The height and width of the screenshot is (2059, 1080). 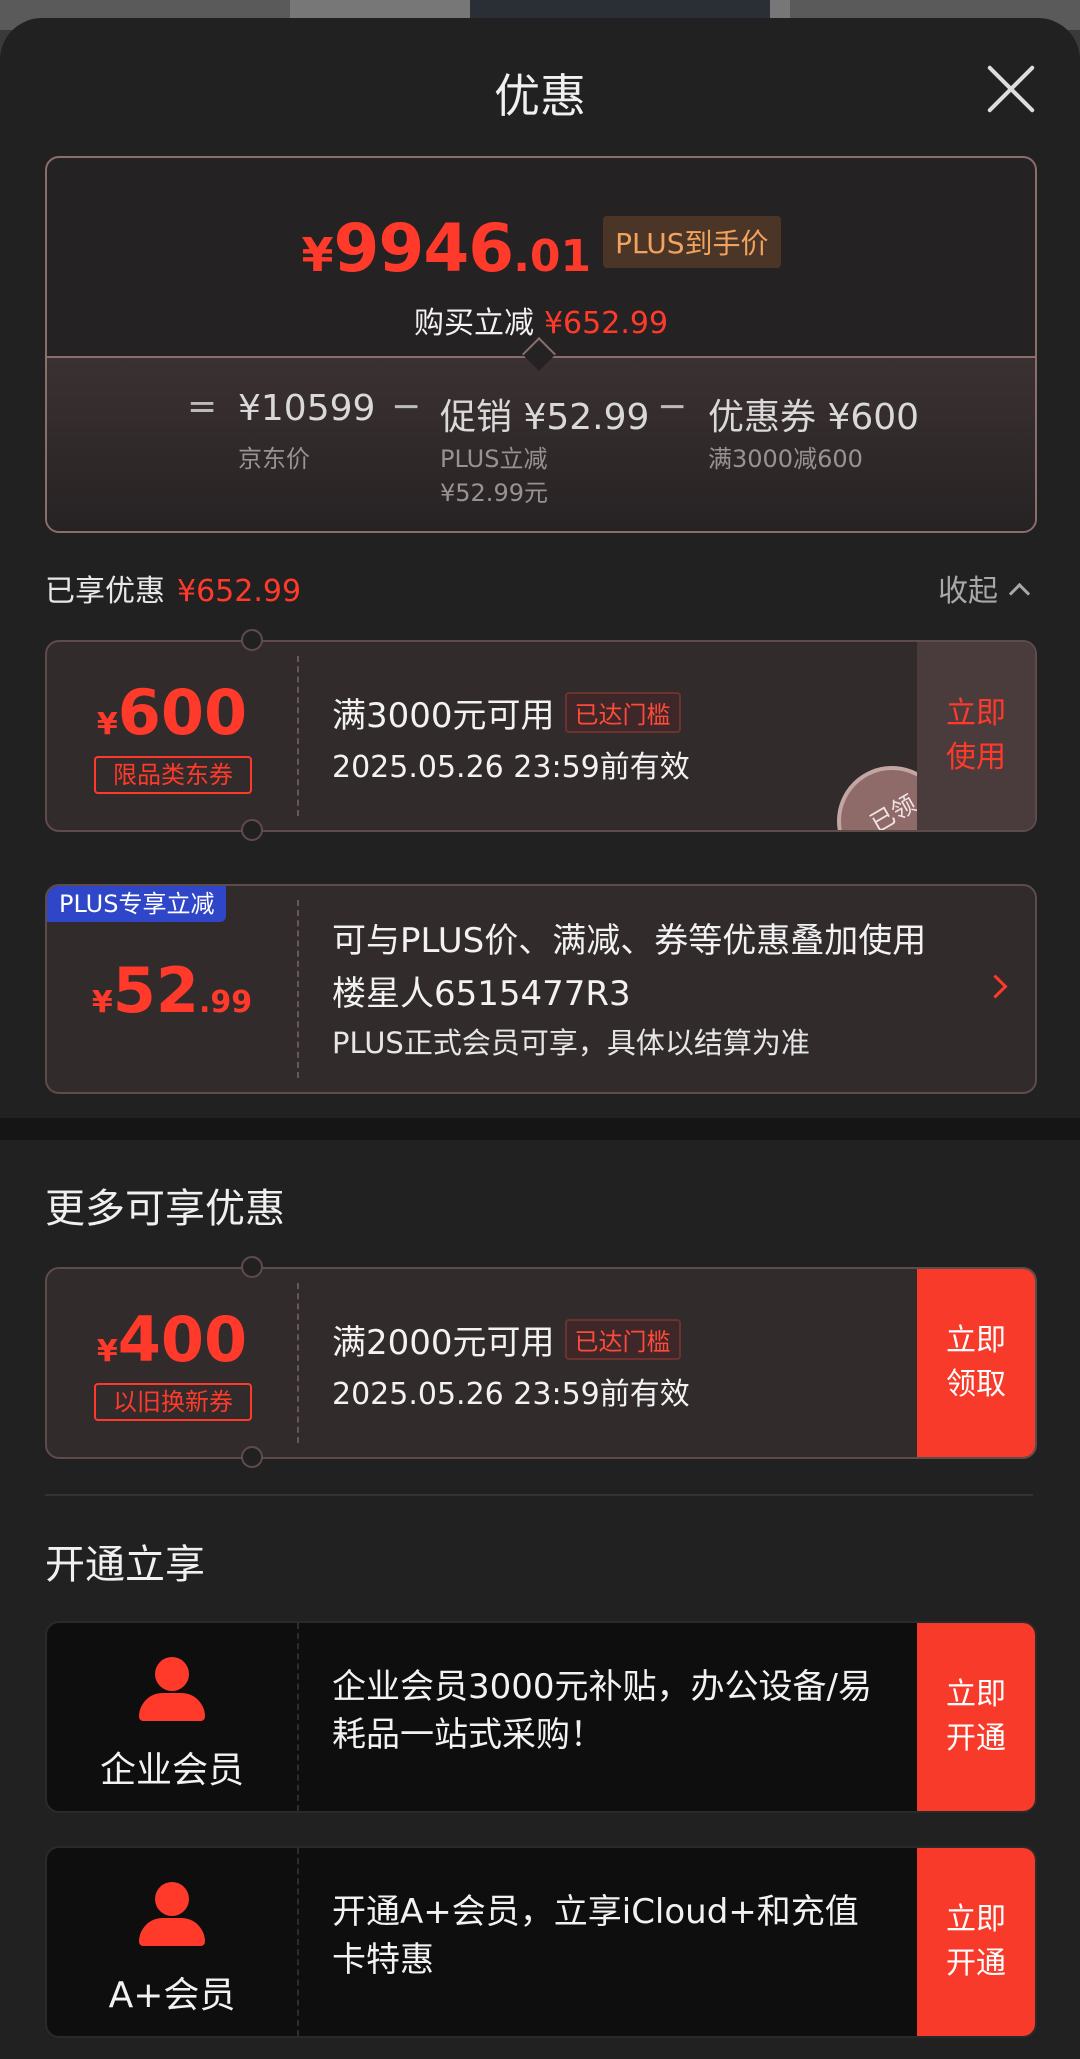 What do you see at coordinates (814, 417) in the screenshot?
I see `coupon-amount: 优惠券 ¥600` at bounding box center [814, 417].